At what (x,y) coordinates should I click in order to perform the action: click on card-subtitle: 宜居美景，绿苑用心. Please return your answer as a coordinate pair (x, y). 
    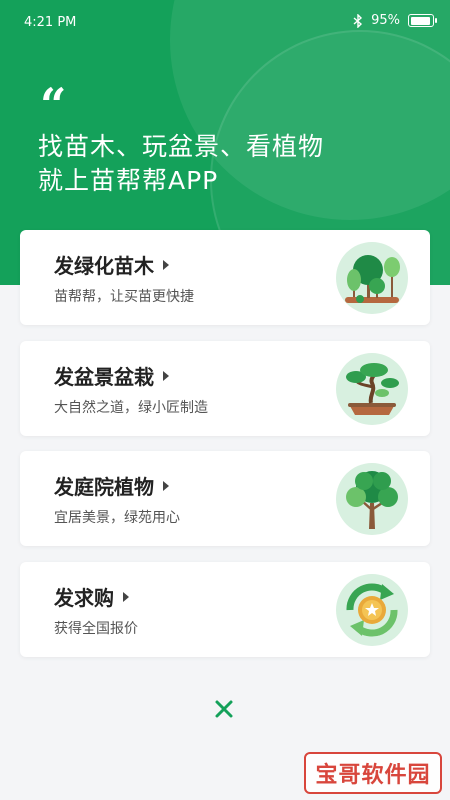
    Looking at the image, I should click on (117, 518).